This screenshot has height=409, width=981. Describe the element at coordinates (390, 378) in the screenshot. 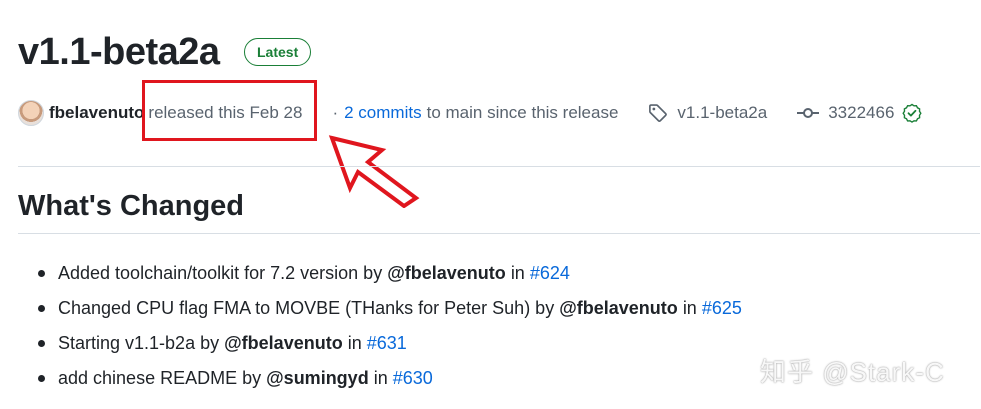

I see `list-item: add chinese README by @sumingyd in #630` at that location.